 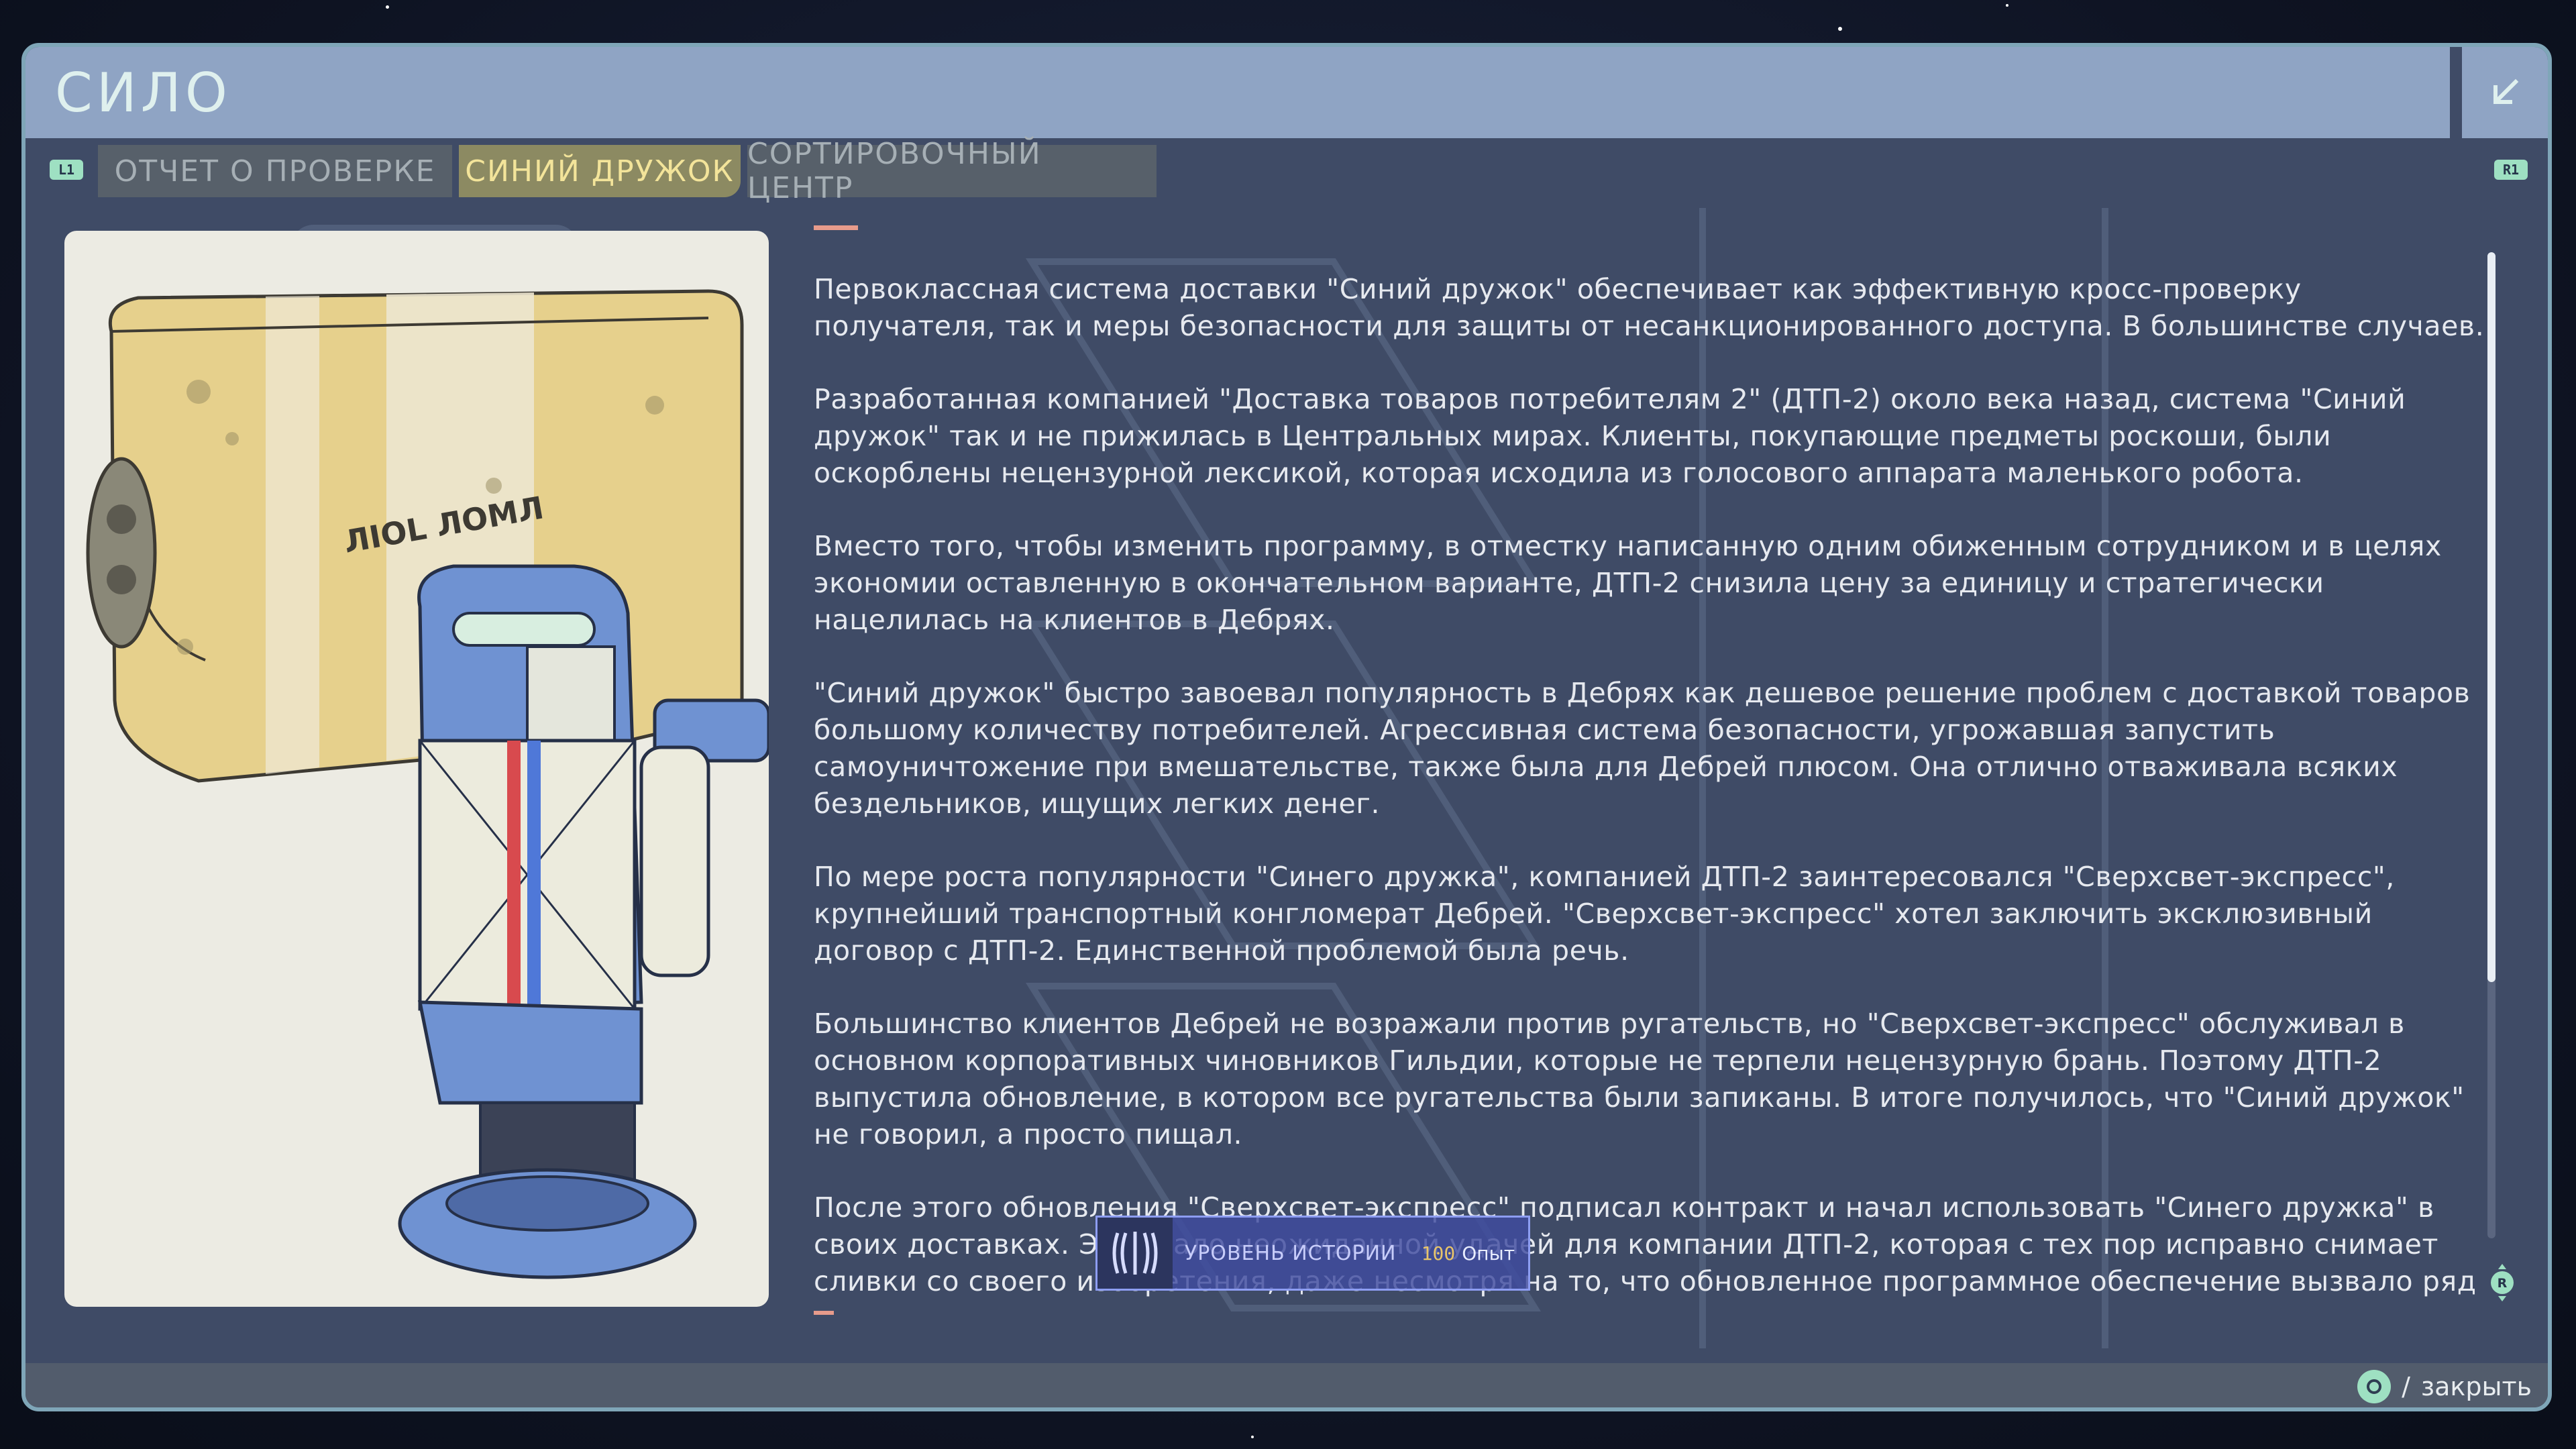 I want to click on tab-inspection-report: ОТЧЕТ О ПРОВЕРКЕ, so click(x=275, y=171).